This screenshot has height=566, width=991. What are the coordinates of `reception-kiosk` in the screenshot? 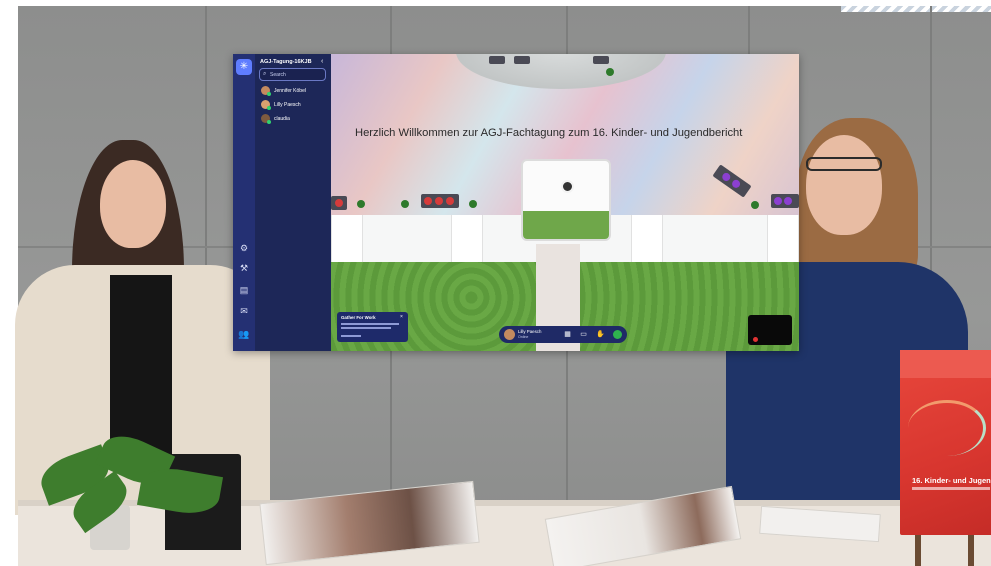 It's located at (566, 200).